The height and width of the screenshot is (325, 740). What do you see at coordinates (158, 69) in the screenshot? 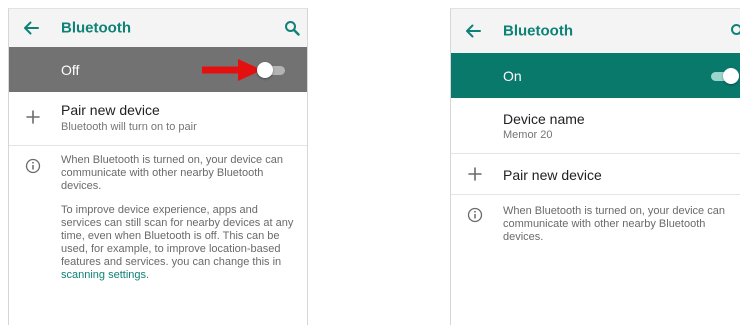
I see `bluetooth-toggle-bar: Off` at bounding box center [158, 69].